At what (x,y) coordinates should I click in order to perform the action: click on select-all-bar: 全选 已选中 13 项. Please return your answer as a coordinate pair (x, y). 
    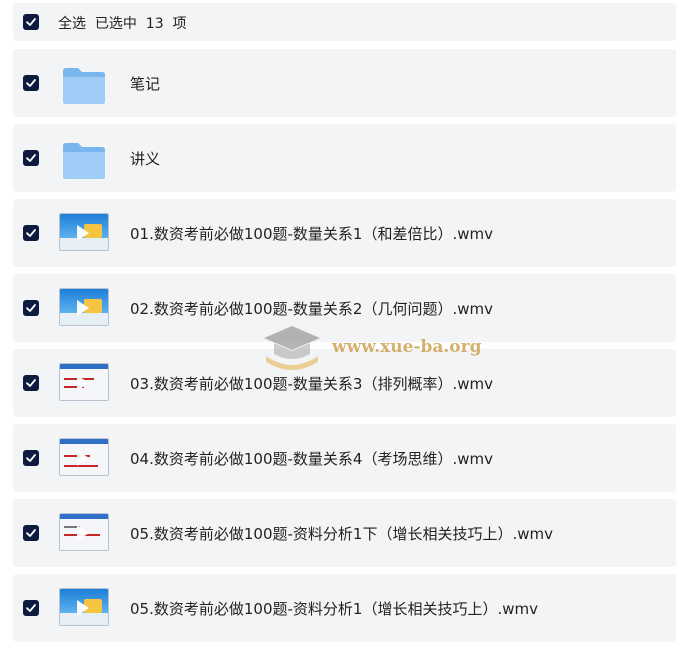
    Looking at the image, I should click on (344, 22).